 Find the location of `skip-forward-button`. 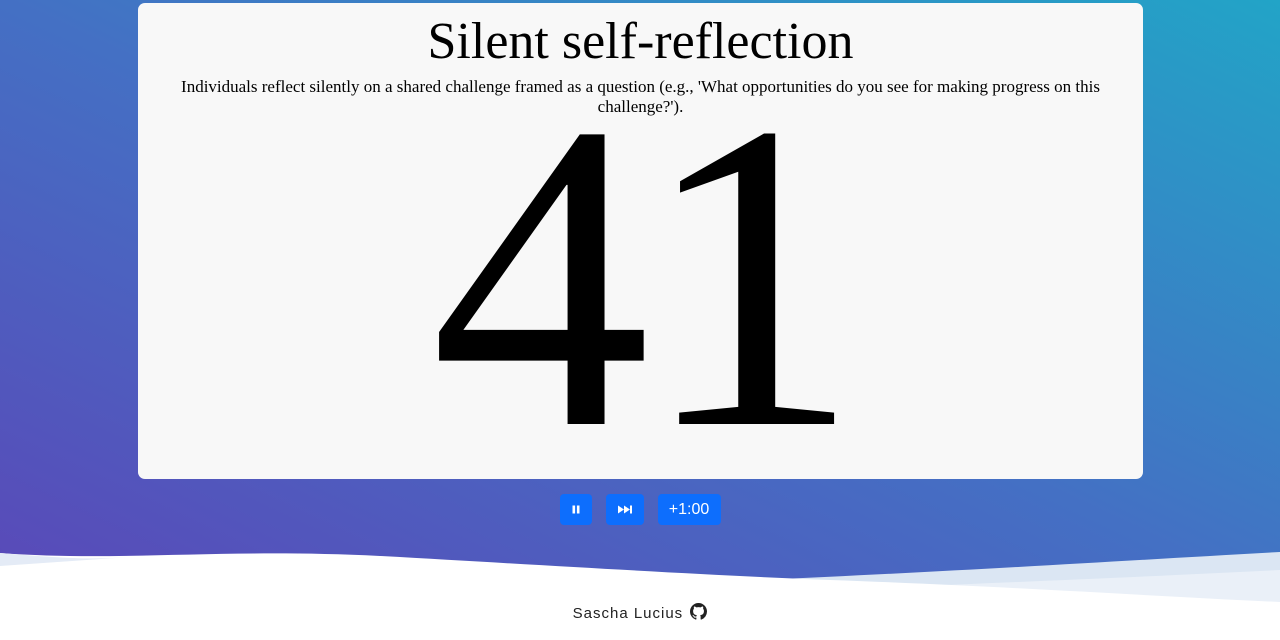

skip-forward-button is located at coordinates (624, 509).